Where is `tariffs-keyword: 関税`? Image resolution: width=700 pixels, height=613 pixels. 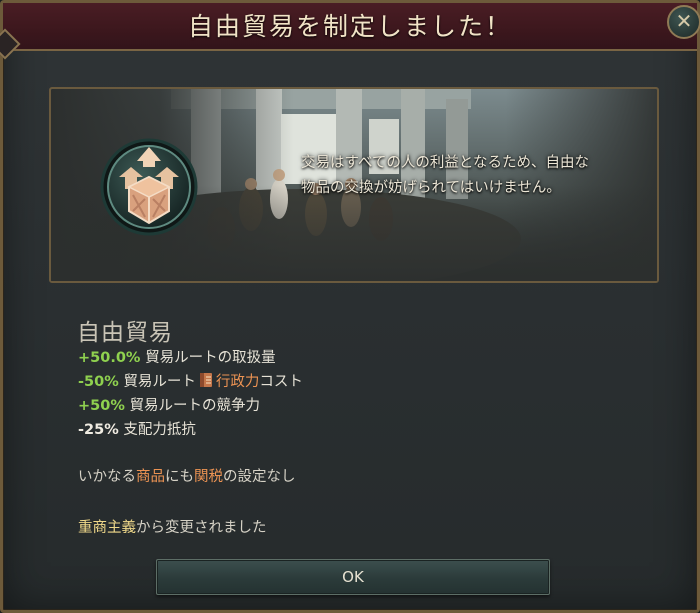 tariffs-keyword: 関税 is located at coordinates (208, 477).